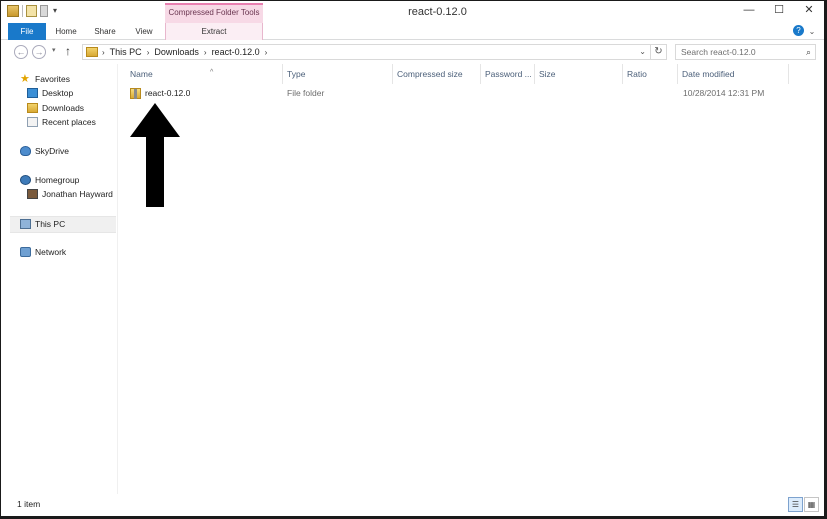 The image size is (827, 519). Describe the element at coordinates (25, 180) in the screenshot. I see `homegroup-icon` at that location.